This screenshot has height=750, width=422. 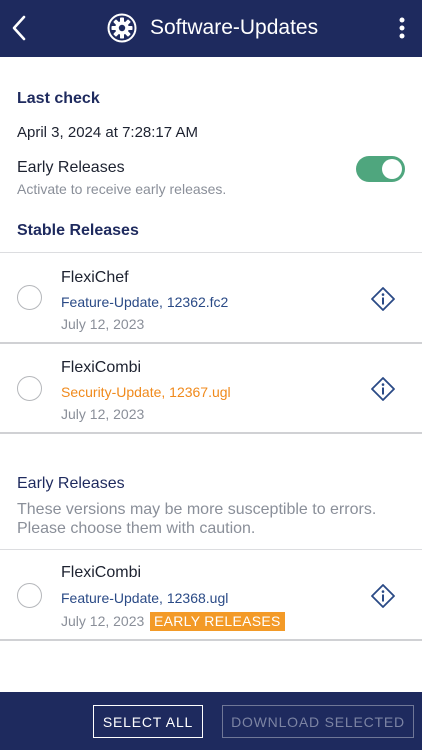 I want to click on select-all-button: SELECT ALL, so click(x=148, y=721).